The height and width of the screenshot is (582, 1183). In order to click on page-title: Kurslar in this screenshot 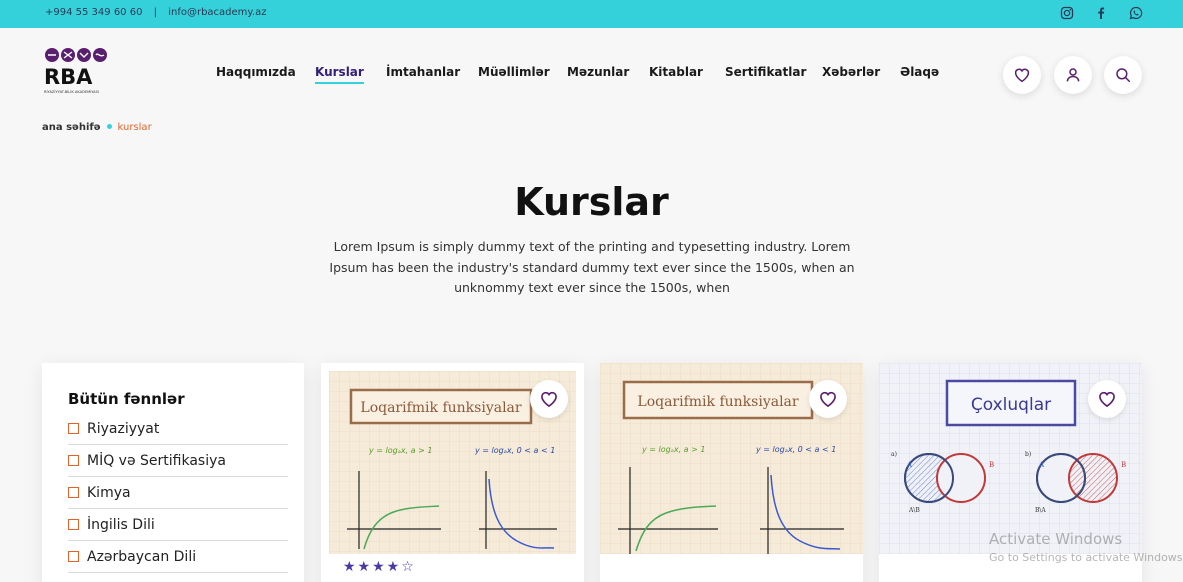, I will do `click(591, 202)`.